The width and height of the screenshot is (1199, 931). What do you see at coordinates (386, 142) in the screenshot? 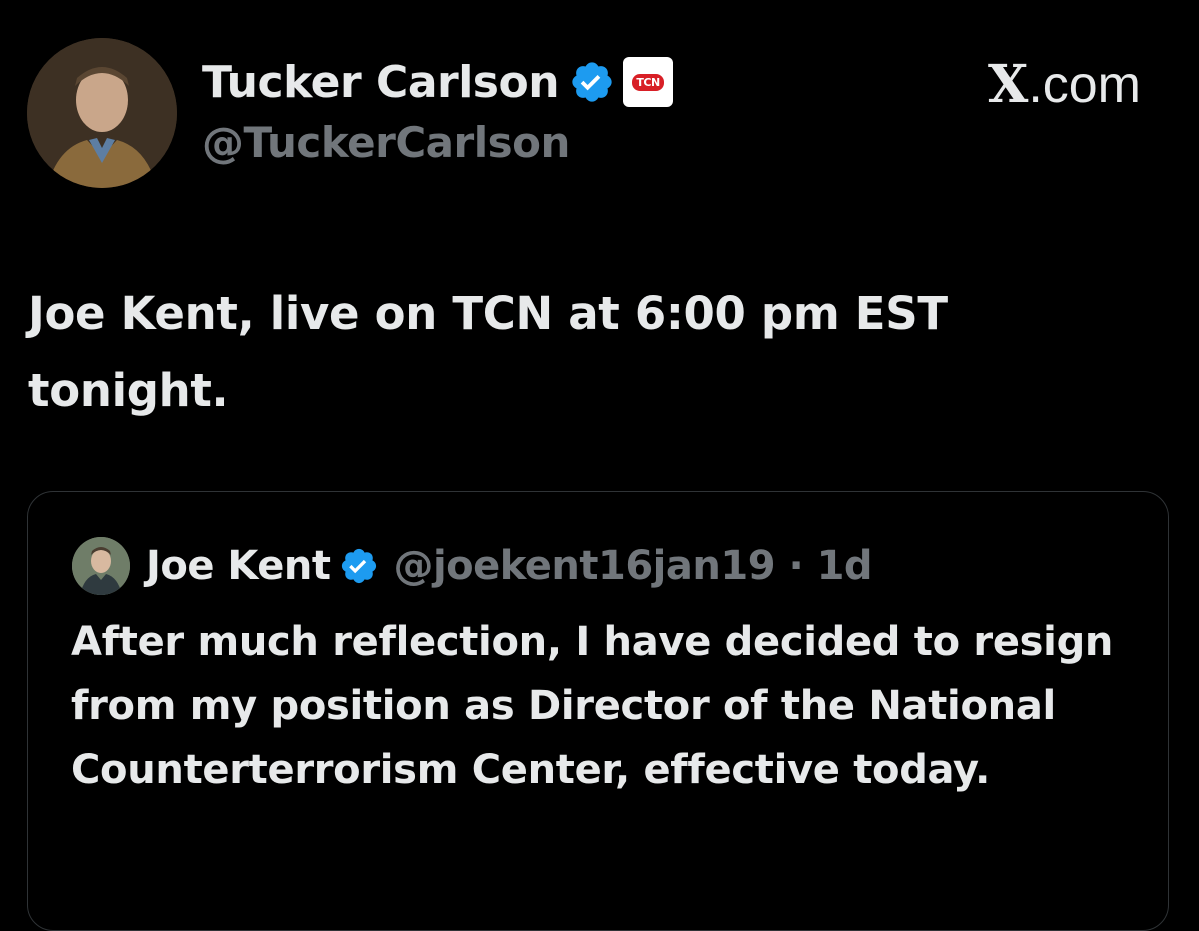
I see `author-handle: @TuckerCarlson` at bounding box center [386, 142].